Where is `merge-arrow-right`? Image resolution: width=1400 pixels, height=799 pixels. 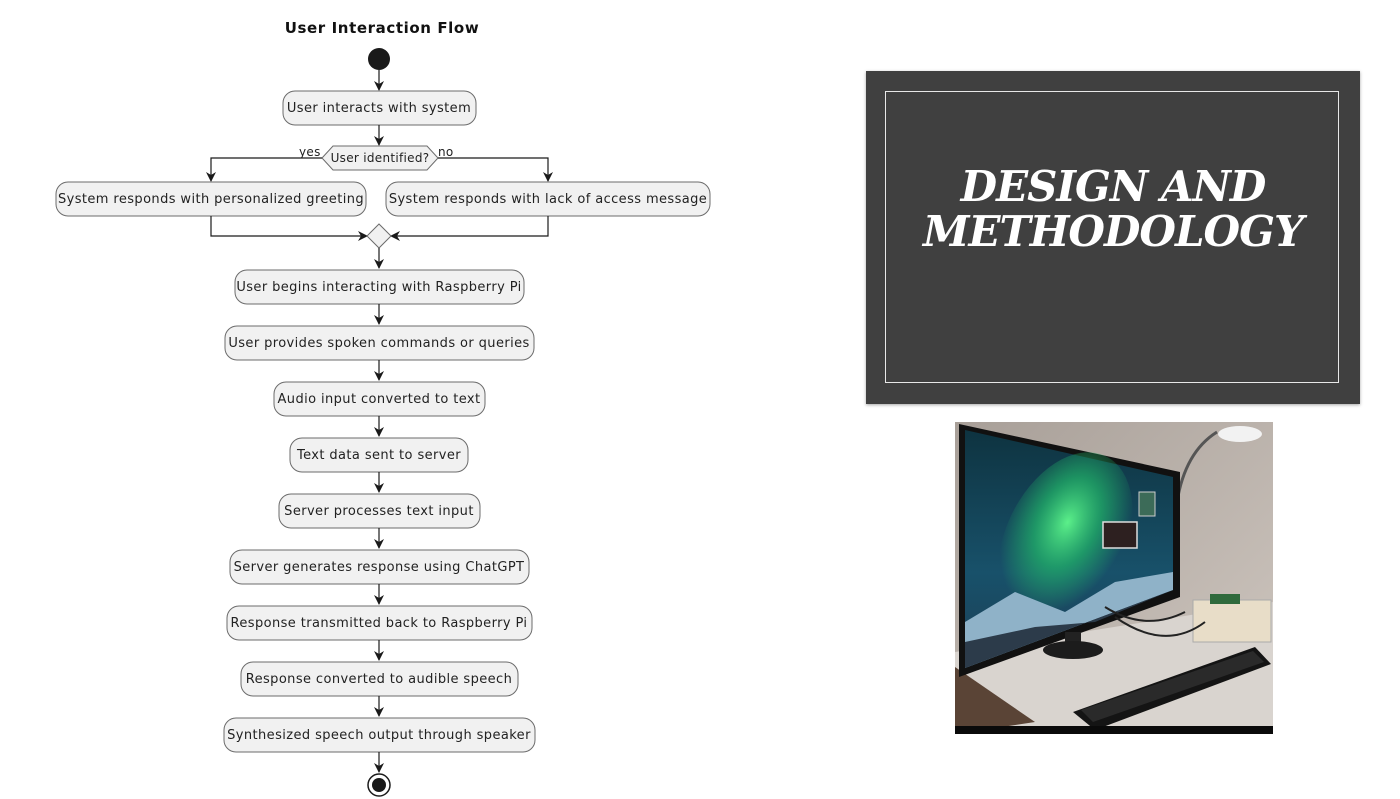 merge-arrow-right is located at coordinates (469, 228).